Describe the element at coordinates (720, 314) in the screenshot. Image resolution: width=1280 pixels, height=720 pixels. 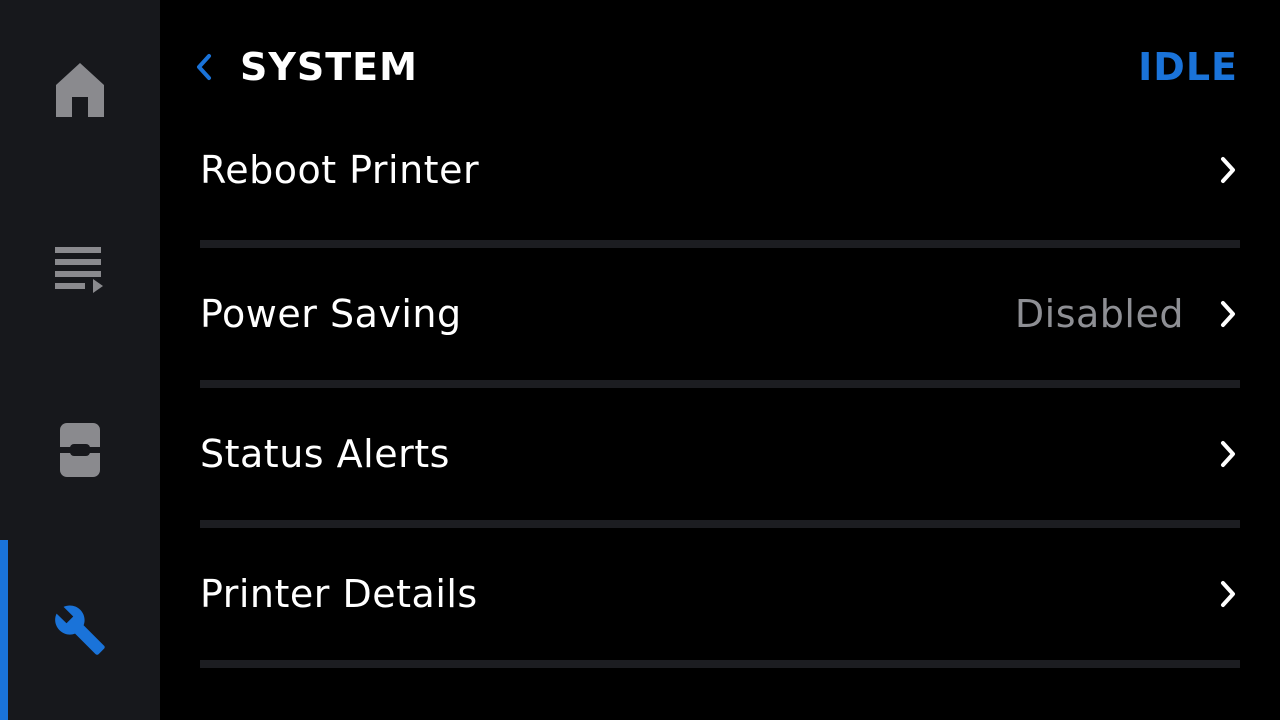
I see `menu-item-power-saving: Power Saving Disabled` at that location.